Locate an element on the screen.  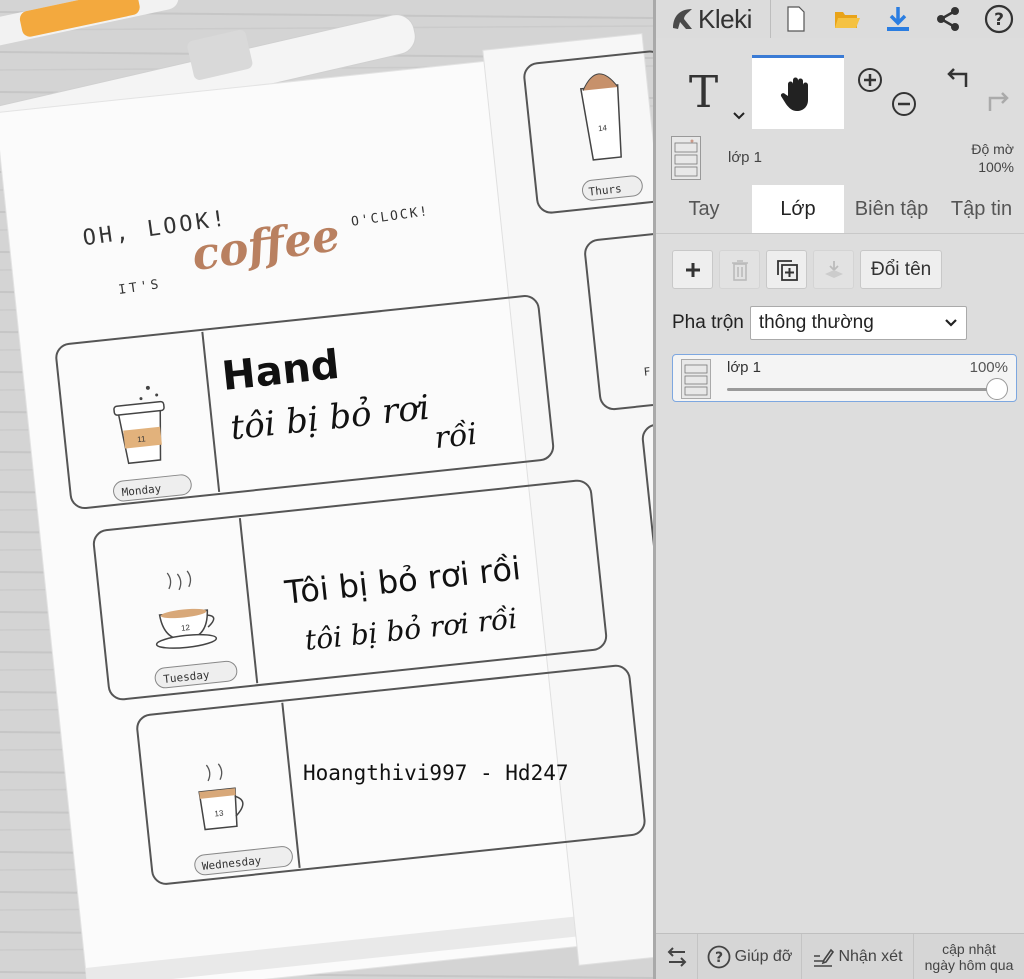
svg-text: 13 is located at coordinates (219, 814).